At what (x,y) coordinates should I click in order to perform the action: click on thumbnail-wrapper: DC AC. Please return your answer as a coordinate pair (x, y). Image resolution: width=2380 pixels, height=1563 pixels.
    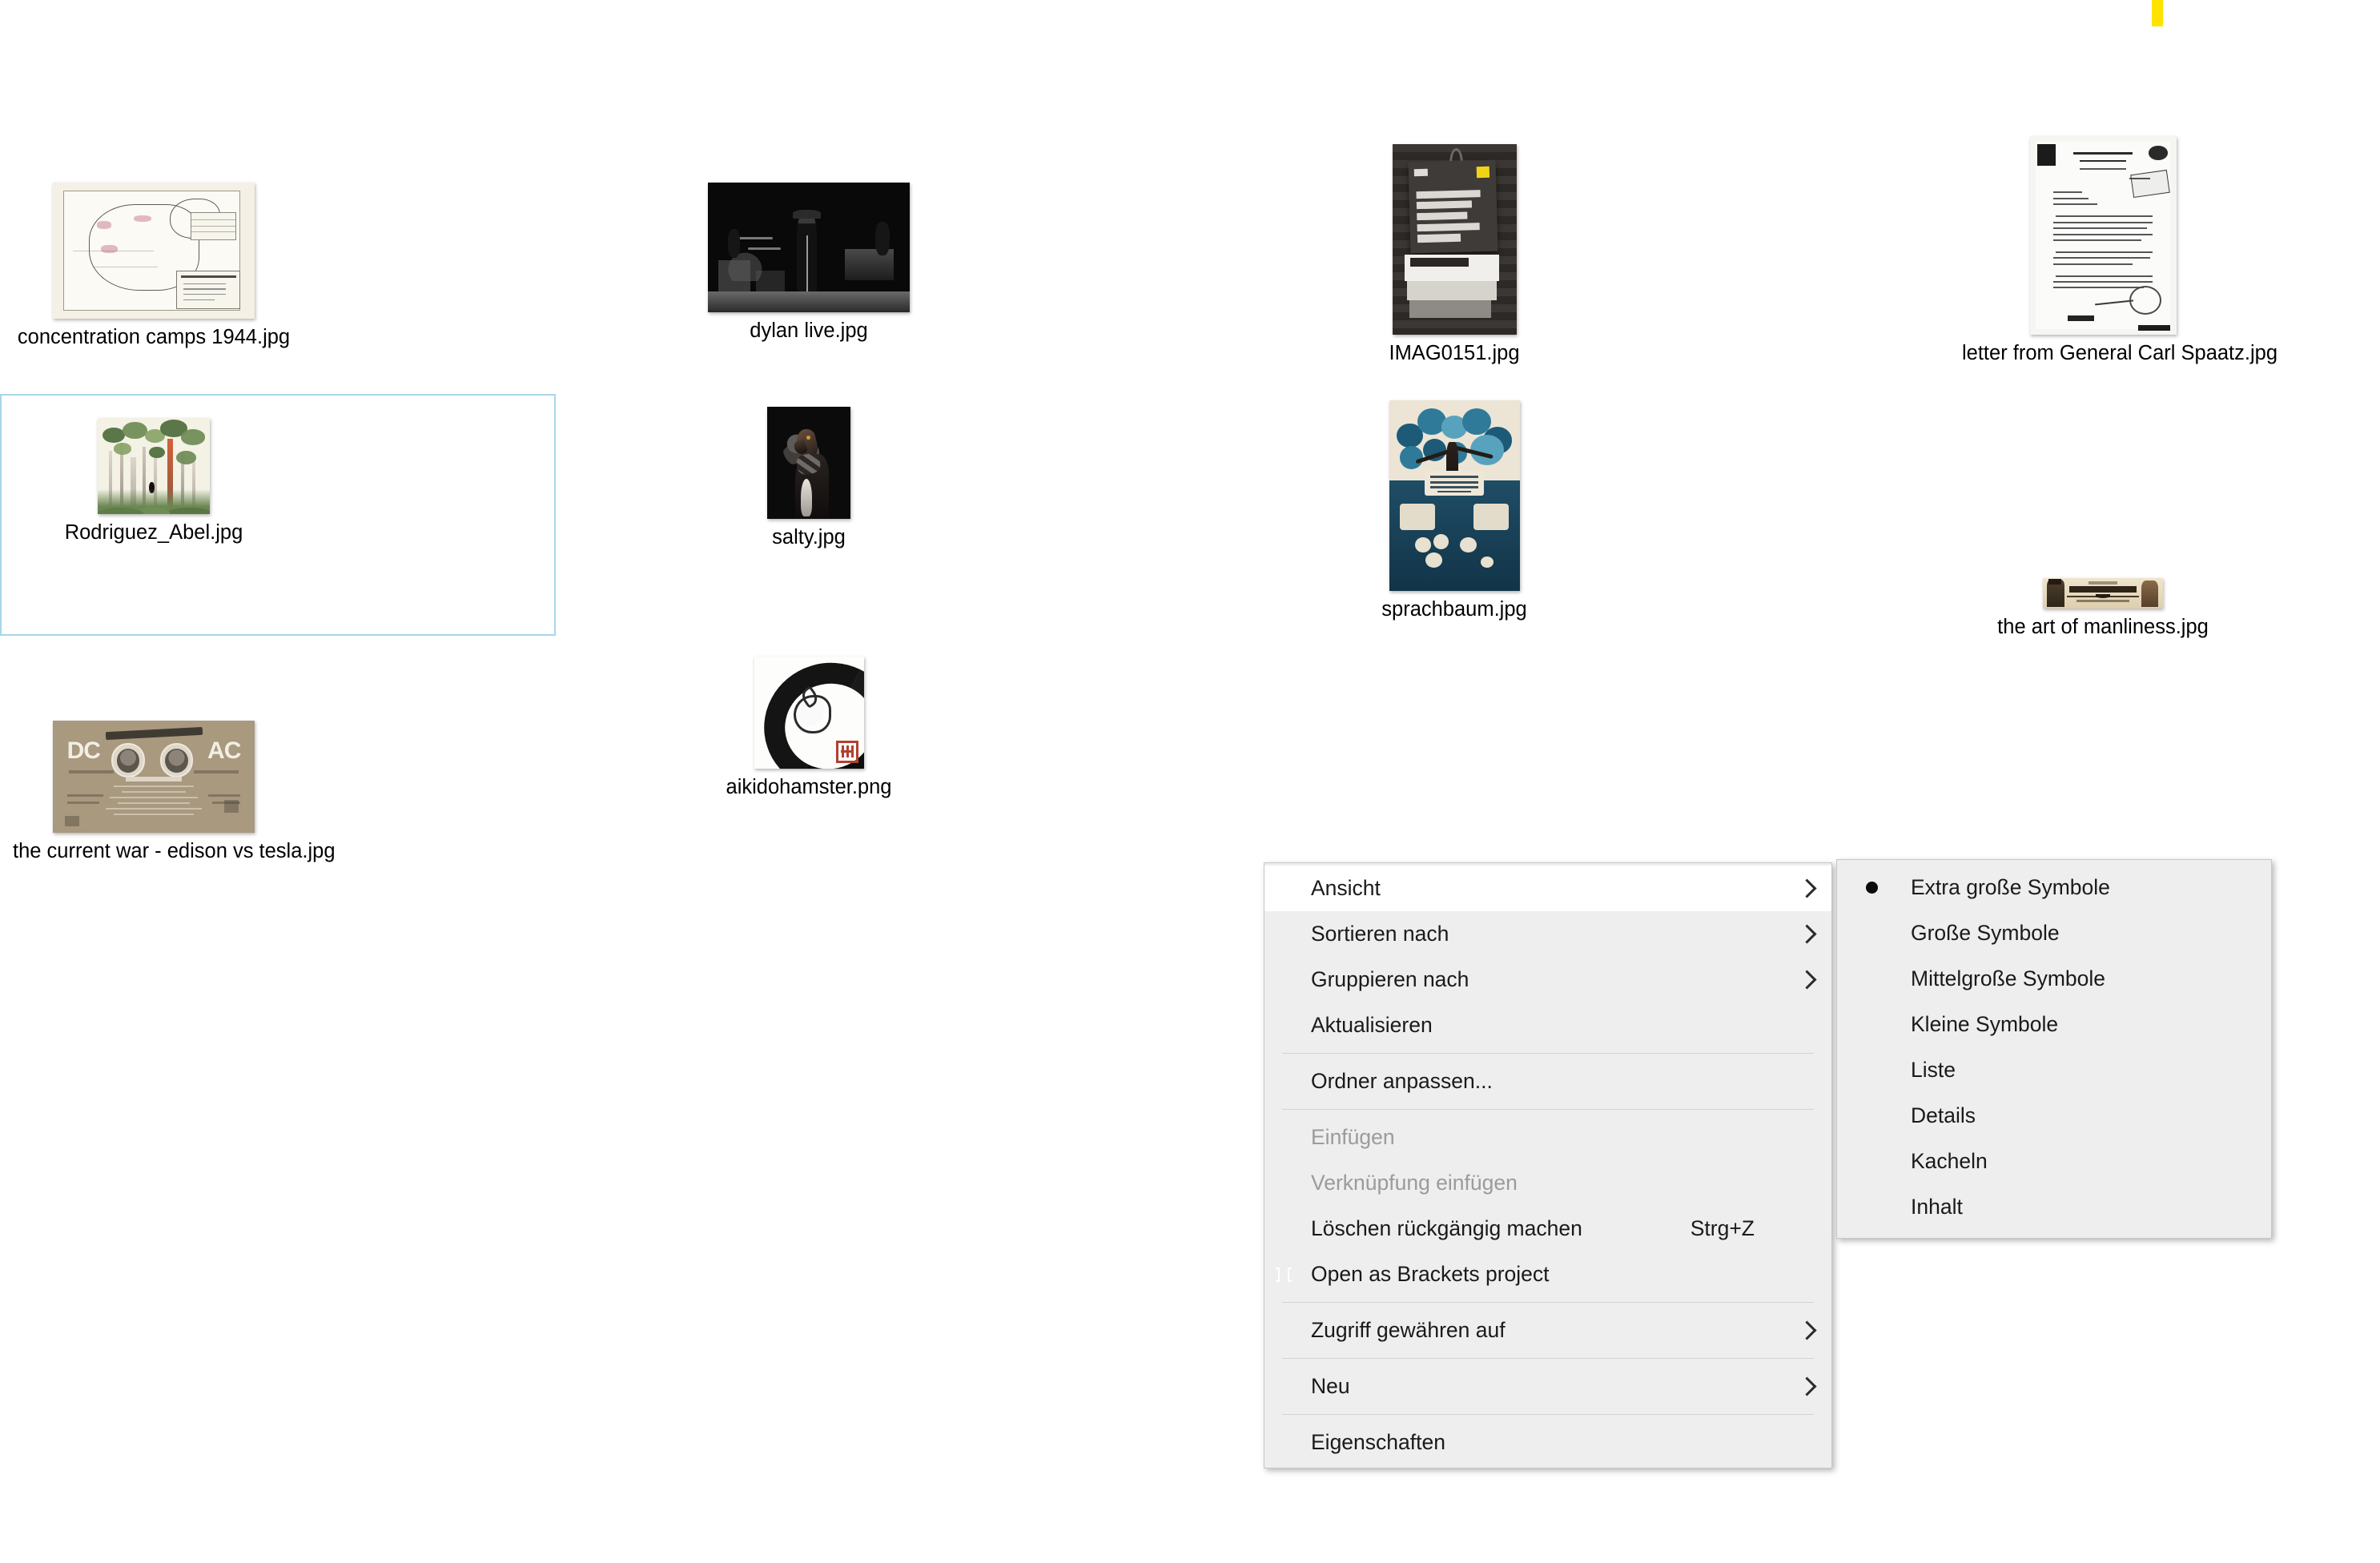
    Looking at the image, I should click on (154, 777).